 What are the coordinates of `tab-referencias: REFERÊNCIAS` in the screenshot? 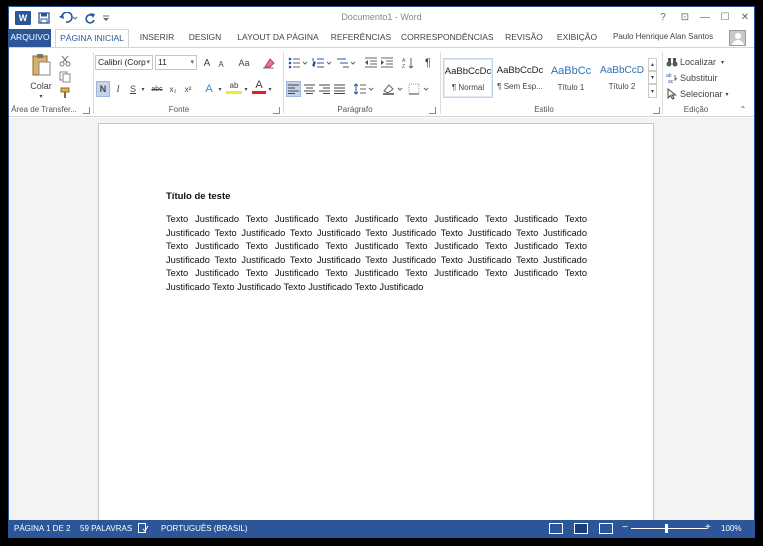 It's located at (361, 38).